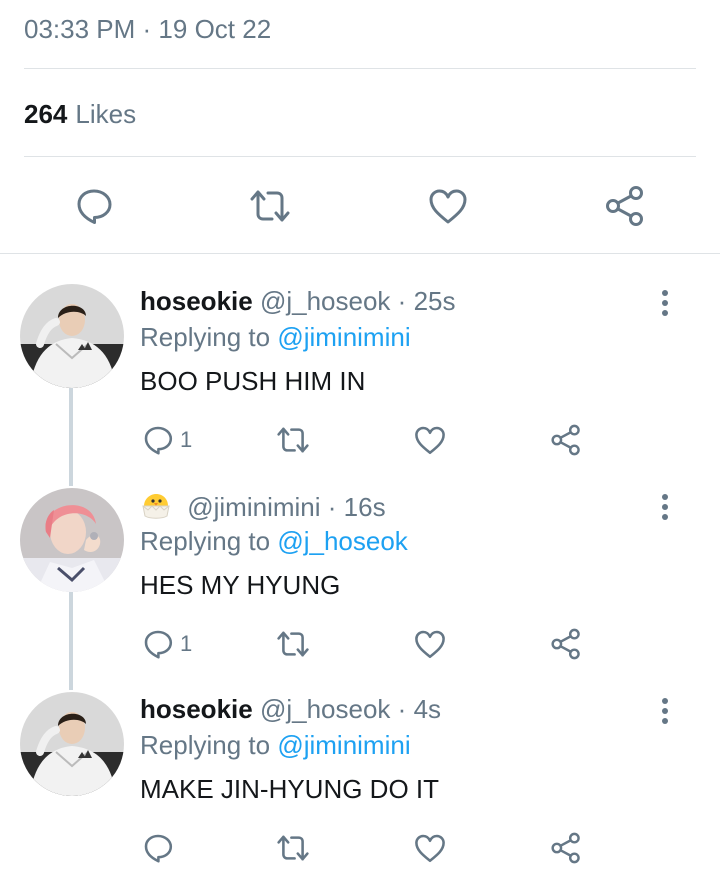  What do you see at coordinates (106, 114) in the screenshot?
I see `likes-label: Likes` at bounding box center [106, 114].